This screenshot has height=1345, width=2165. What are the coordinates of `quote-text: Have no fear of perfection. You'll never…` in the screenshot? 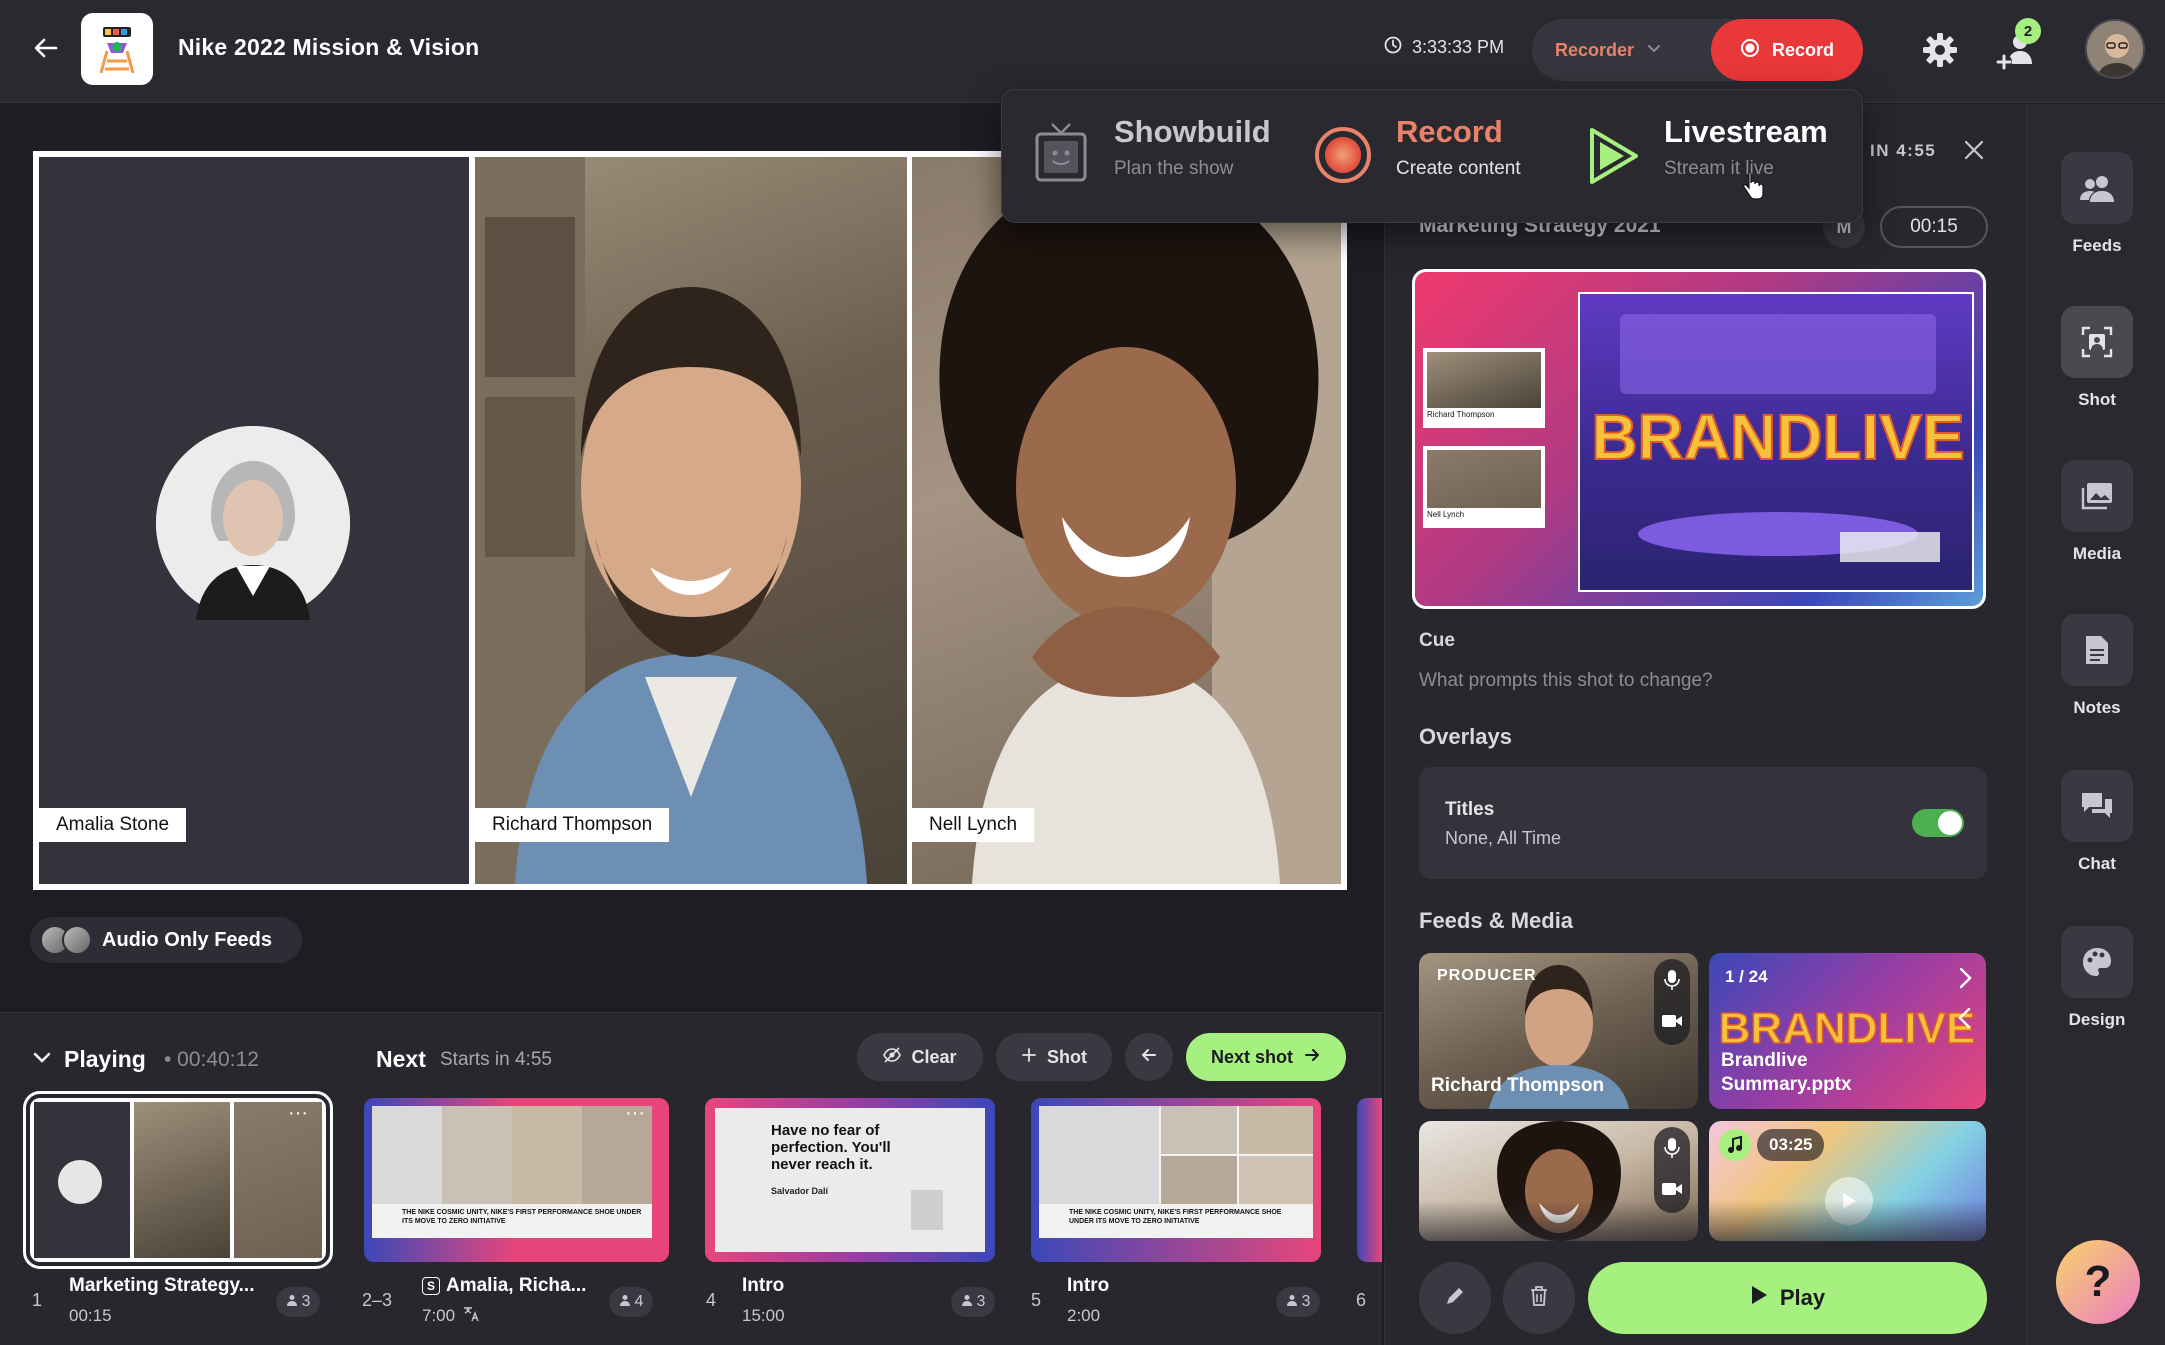 It's located at (831, 1147).